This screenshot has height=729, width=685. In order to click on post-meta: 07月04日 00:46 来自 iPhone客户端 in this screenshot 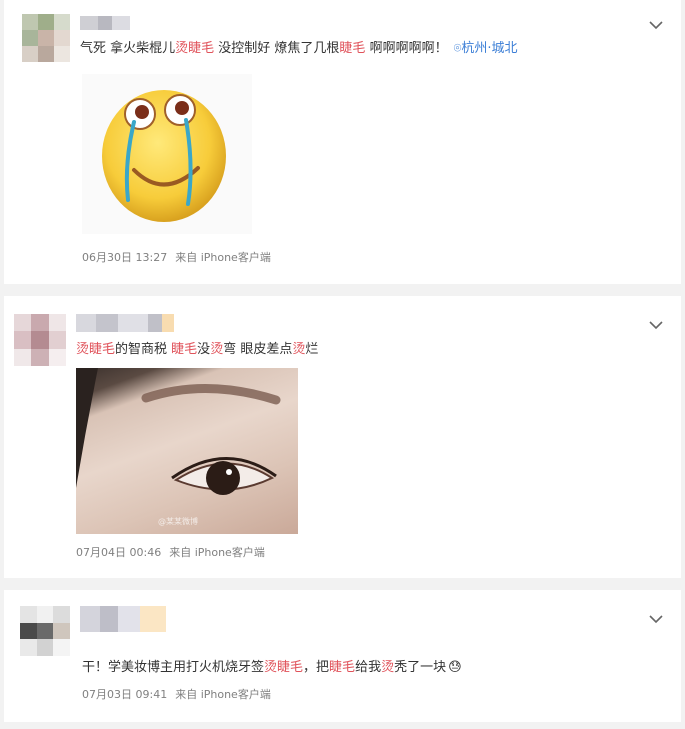, I will do `click(170, 552)`.